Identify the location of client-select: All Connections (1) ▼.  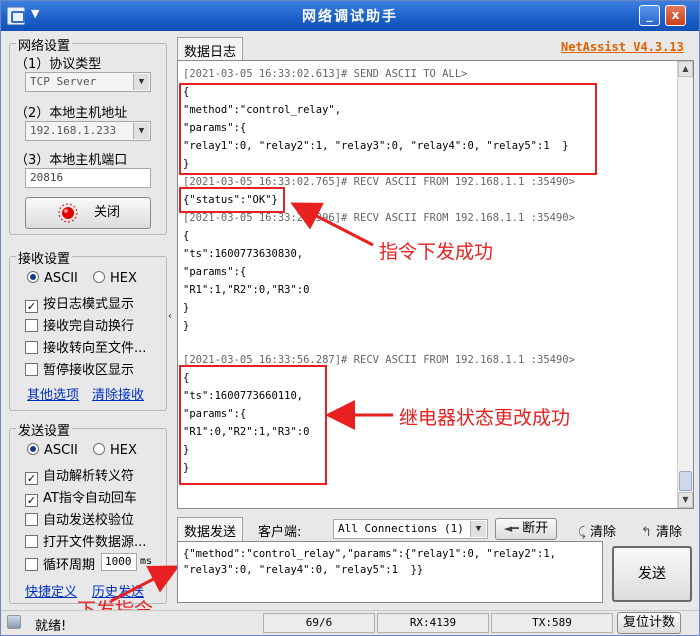
(410, 529).